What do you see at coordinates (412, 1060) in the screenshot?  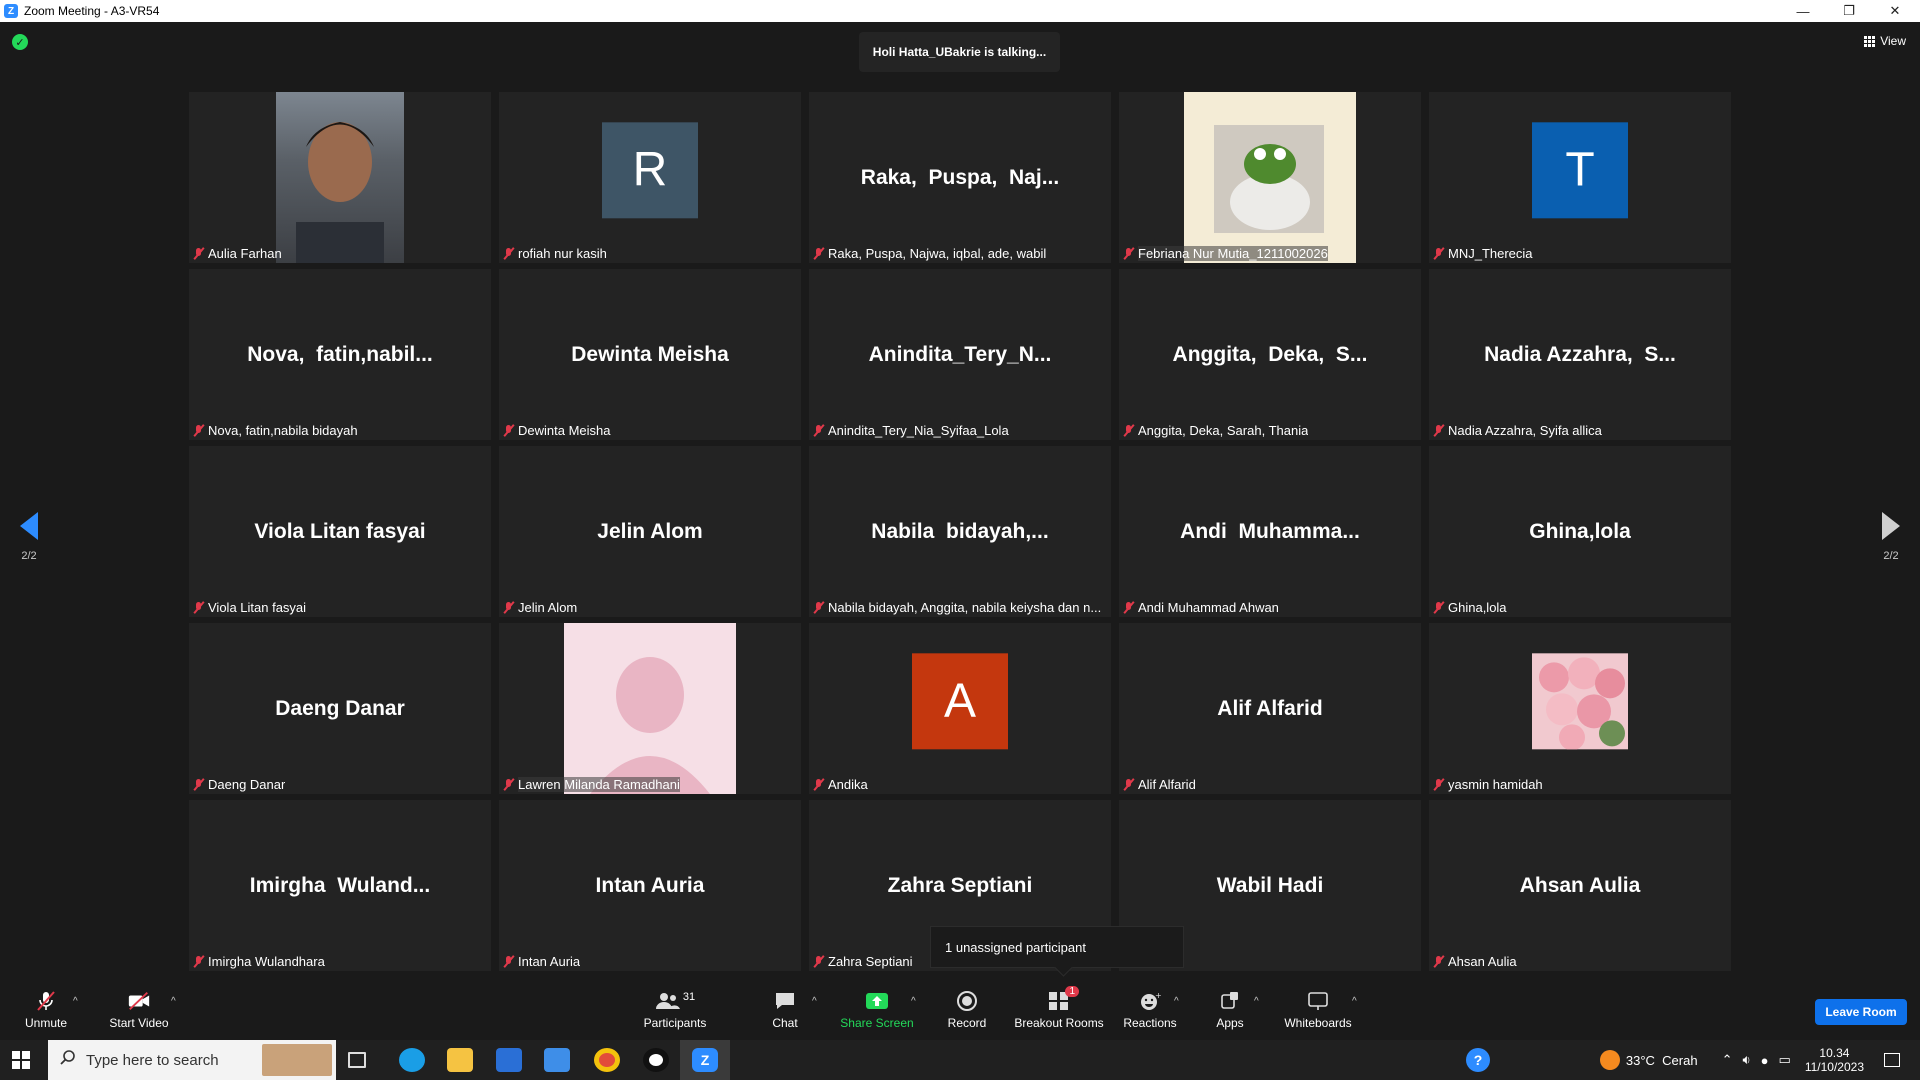 I see `edge-browser-icon` at bounding box center [412, 1060].